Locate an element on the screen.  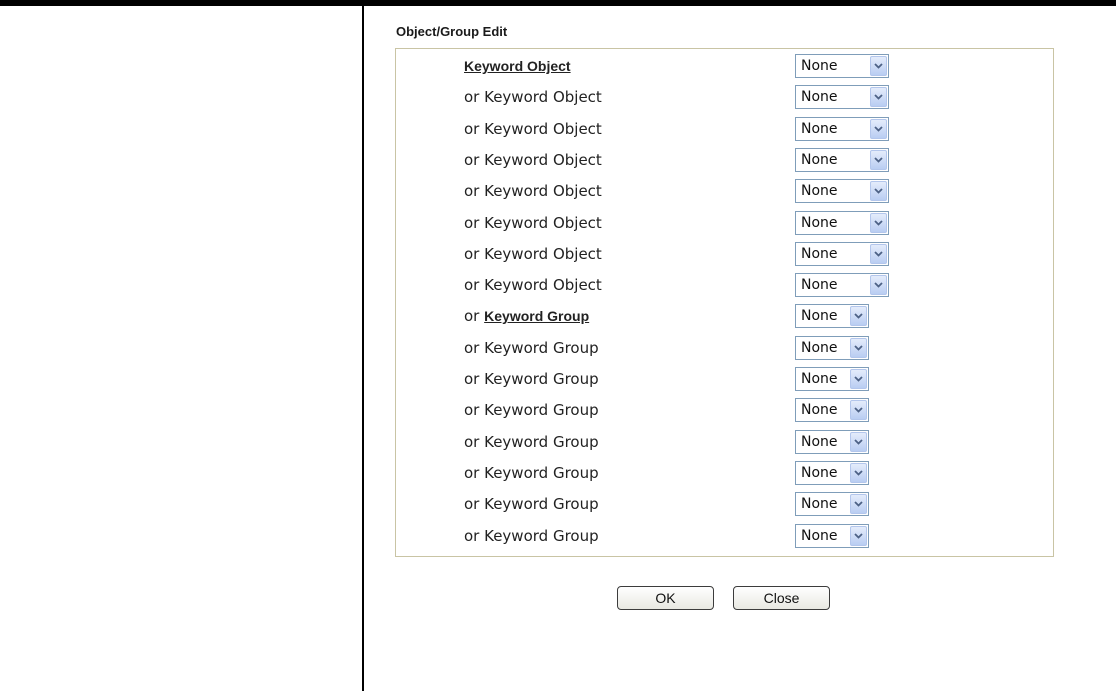
keyword-object-row: Keyword Object None is located at coordinates (724, 67).